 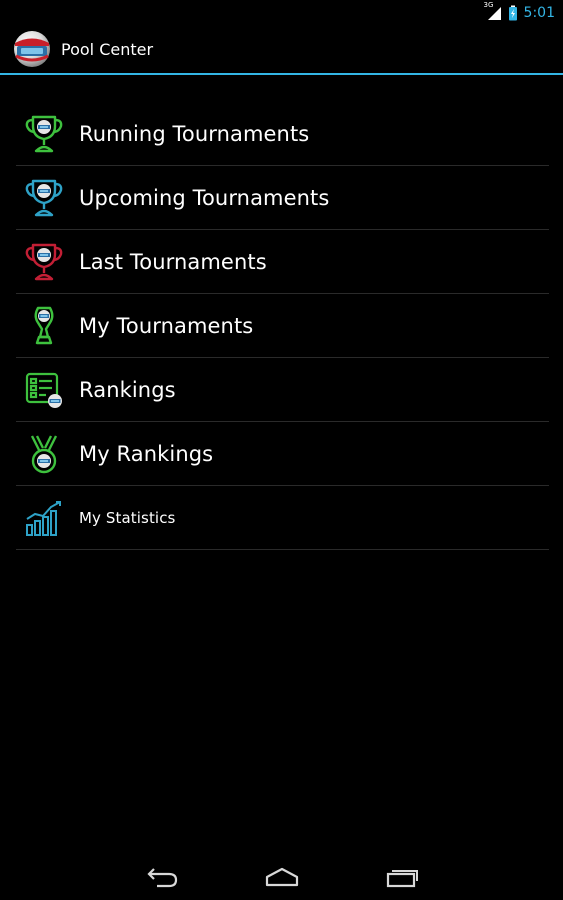 I want to click on medal-icon, so click(x=44, y=454).